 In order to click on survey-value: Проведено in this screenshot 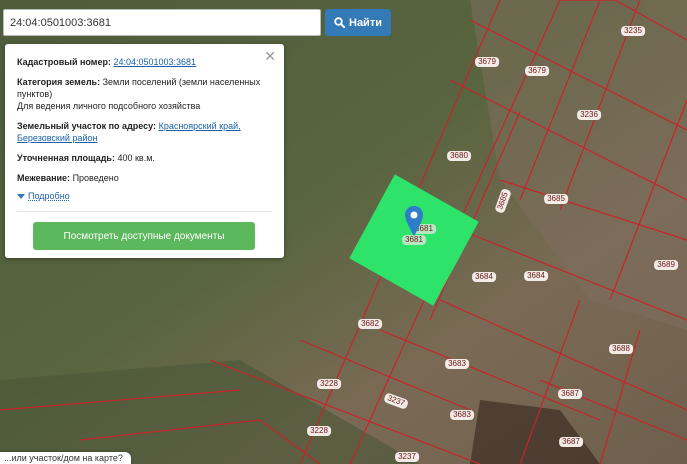, I will do `click(95, 178)`.